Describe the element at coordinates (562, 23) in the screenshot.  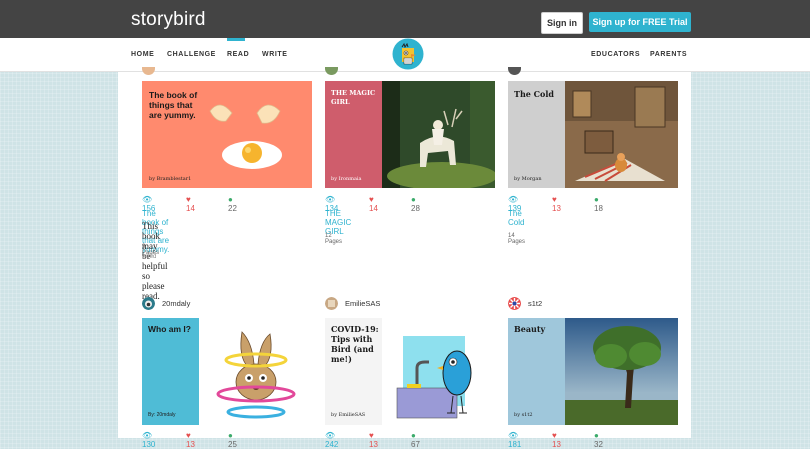
I see `sign-in-button: Sign in` at that location.